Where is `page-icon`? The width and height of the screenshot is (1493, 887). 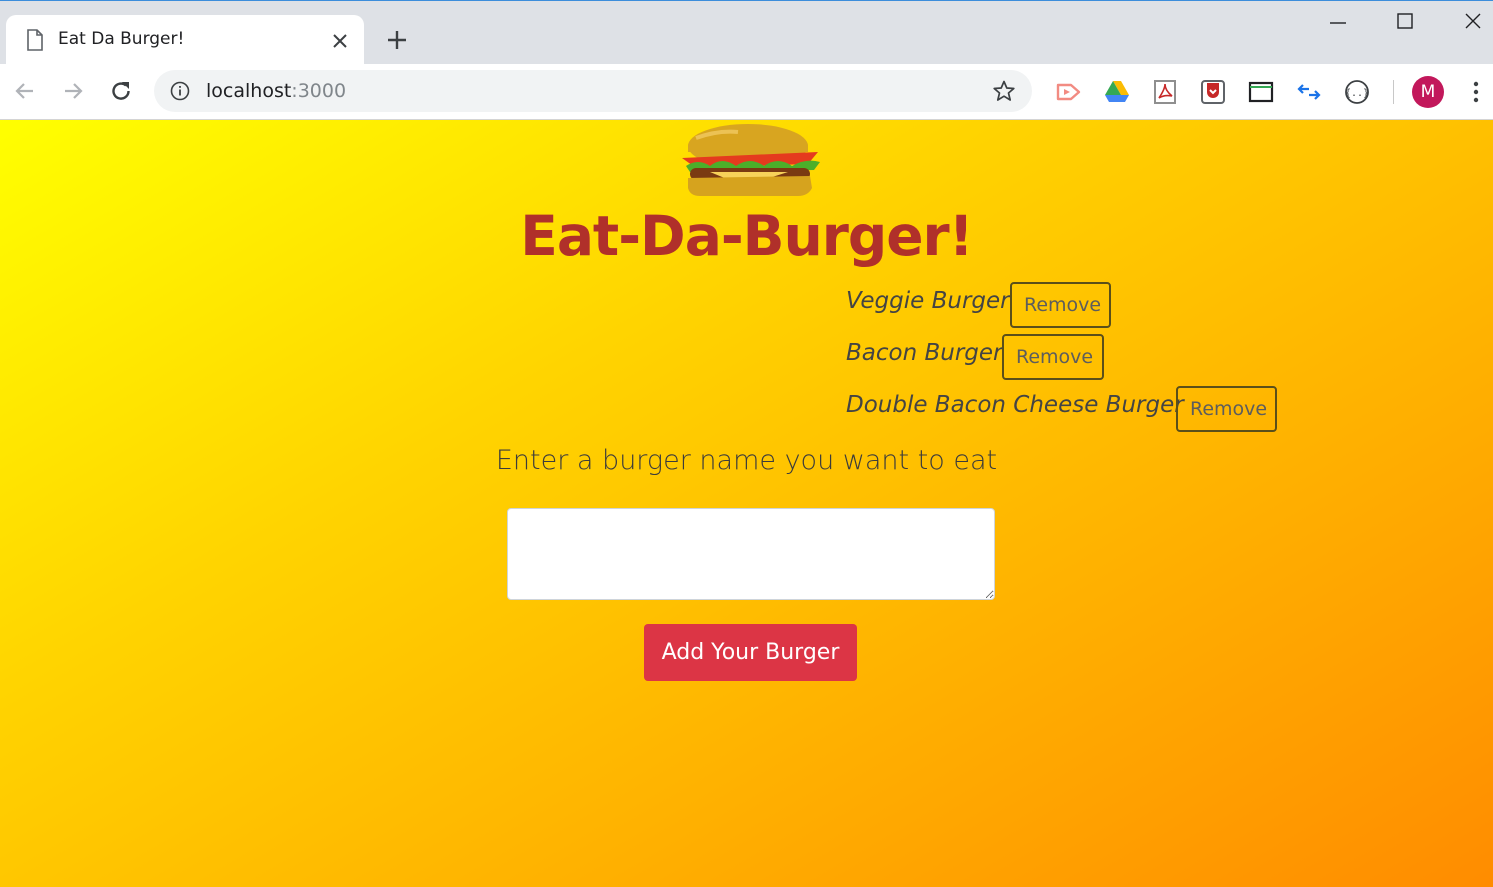
page-icon is located at coordinates (35, 40).